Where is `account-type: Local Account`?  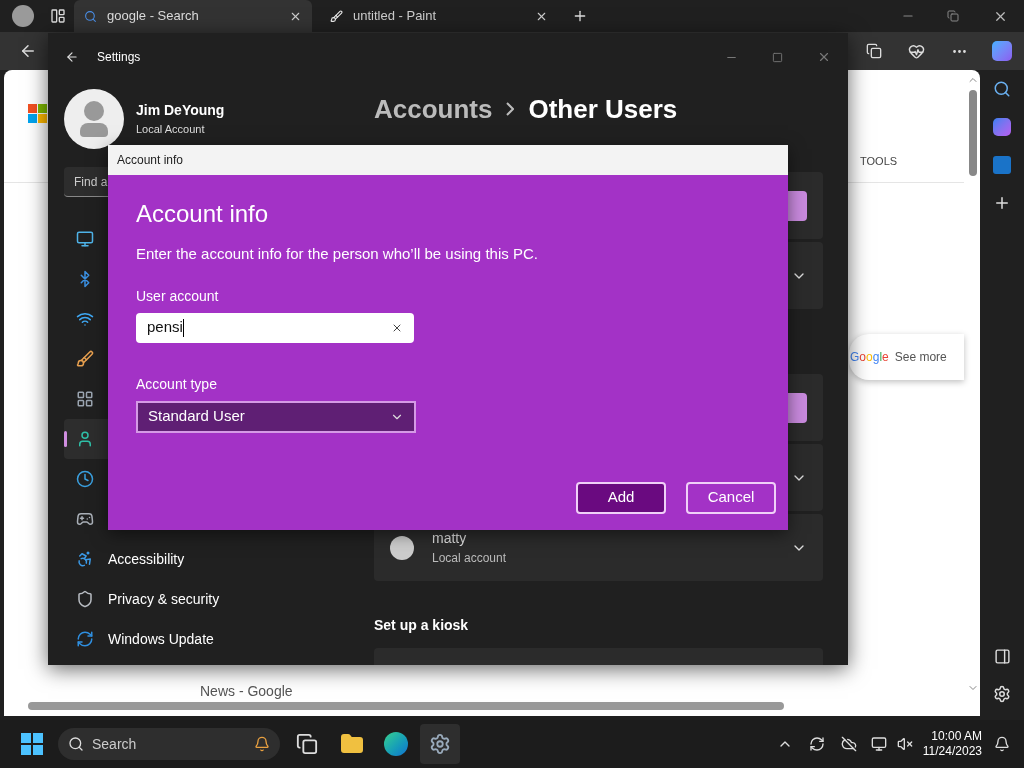 account-type: Local Account is located at coordinates (171, 130).